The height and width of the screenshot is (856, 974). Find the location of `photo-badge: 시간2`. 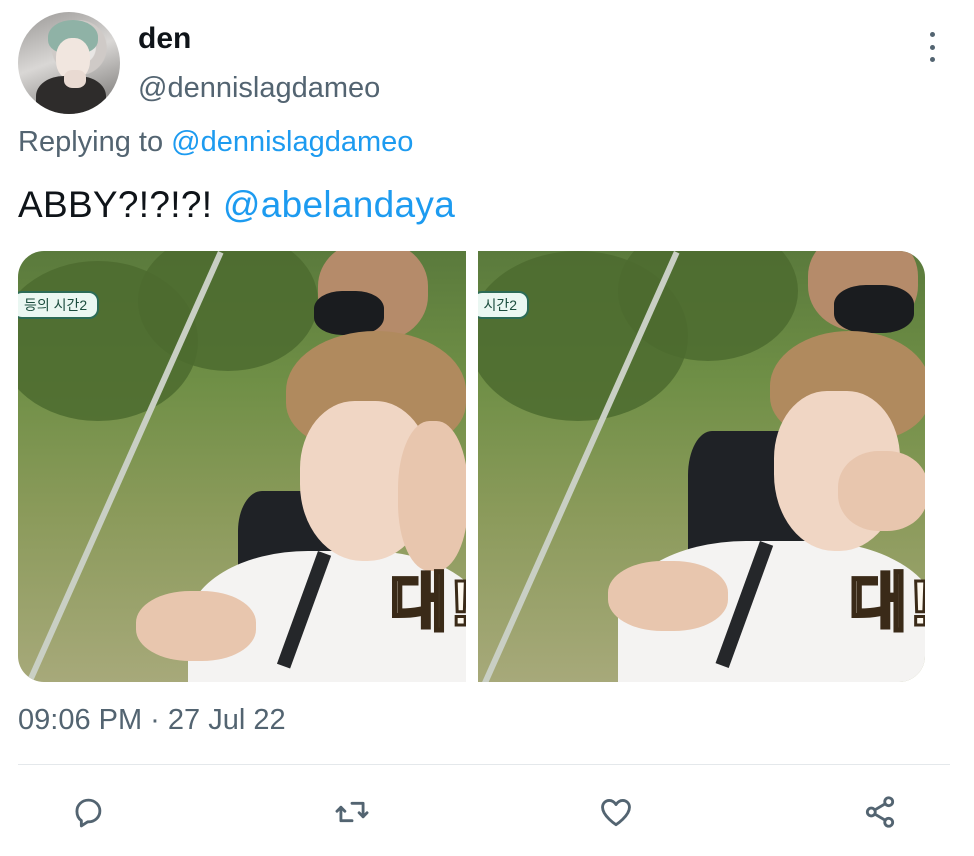

photo-badge: 시간2 is located at coordinates (503, 305).